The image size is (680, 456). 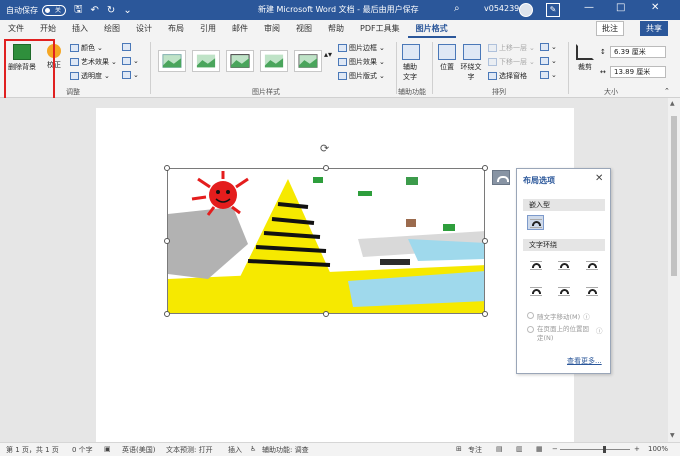 What do you see at coordinates (253, 449) in the screenshot?
I see `accessibility-icon: ♿` at bounding box center [253, 449].